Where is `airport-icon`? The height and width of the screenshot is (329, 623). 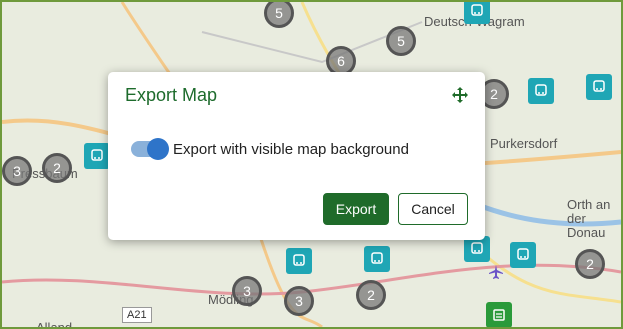
airport-icon is located at coordinates (496, 272).